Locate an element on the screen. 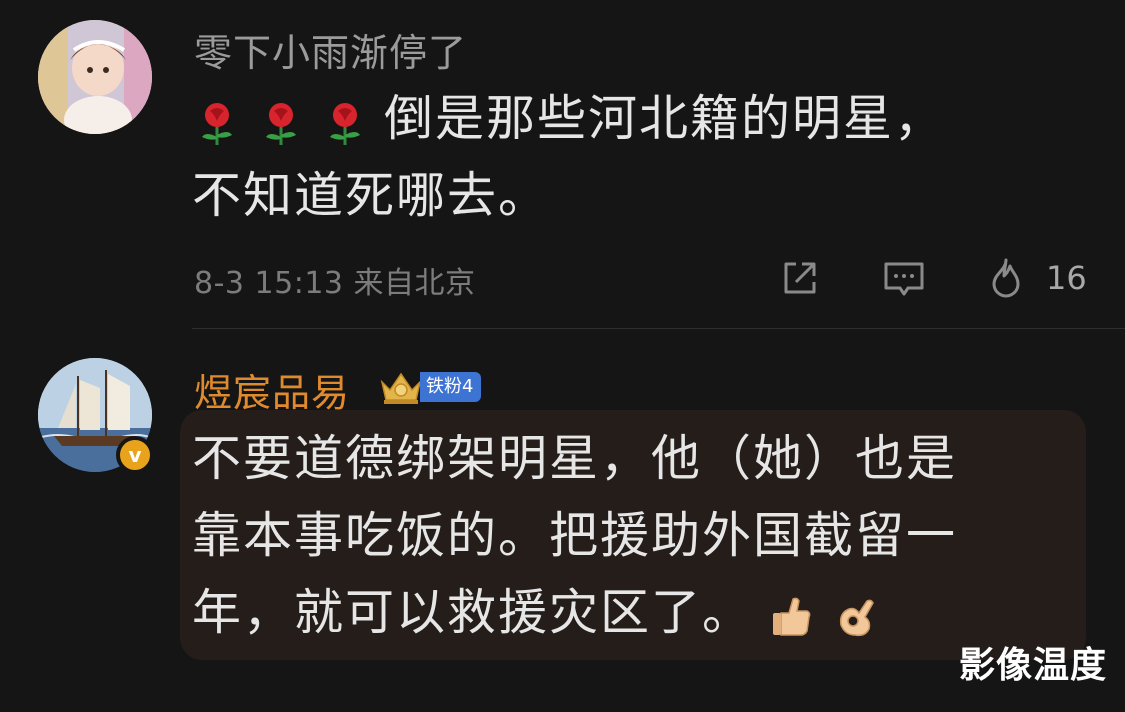  thumbs-up-emoji is located at coordinates (792, 616).